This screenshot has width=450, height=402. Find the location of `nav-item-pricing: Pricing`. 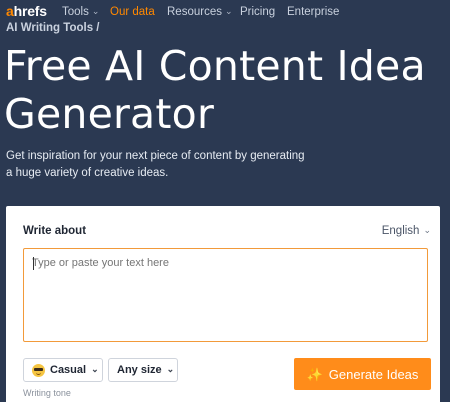

nav-item-pricing: Pricing is located at coordinates (257, 12).